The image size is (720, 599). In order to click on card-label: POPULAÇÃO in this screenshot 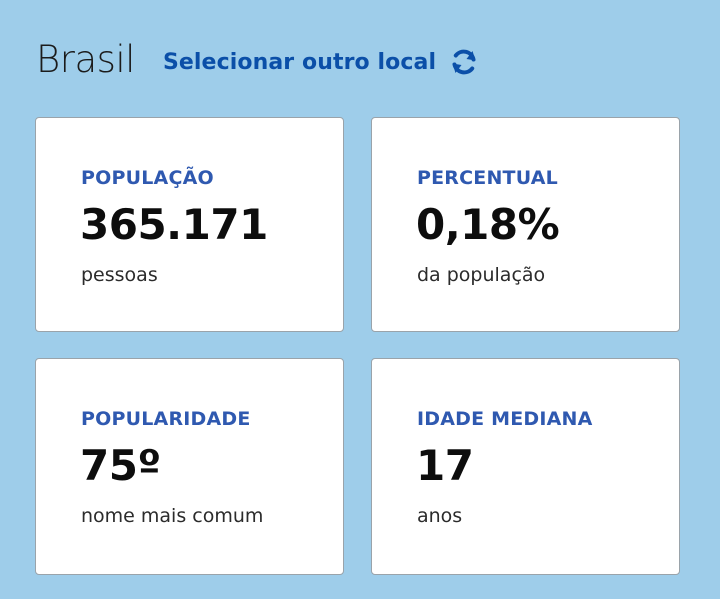, I will do `click(147, 178)`.